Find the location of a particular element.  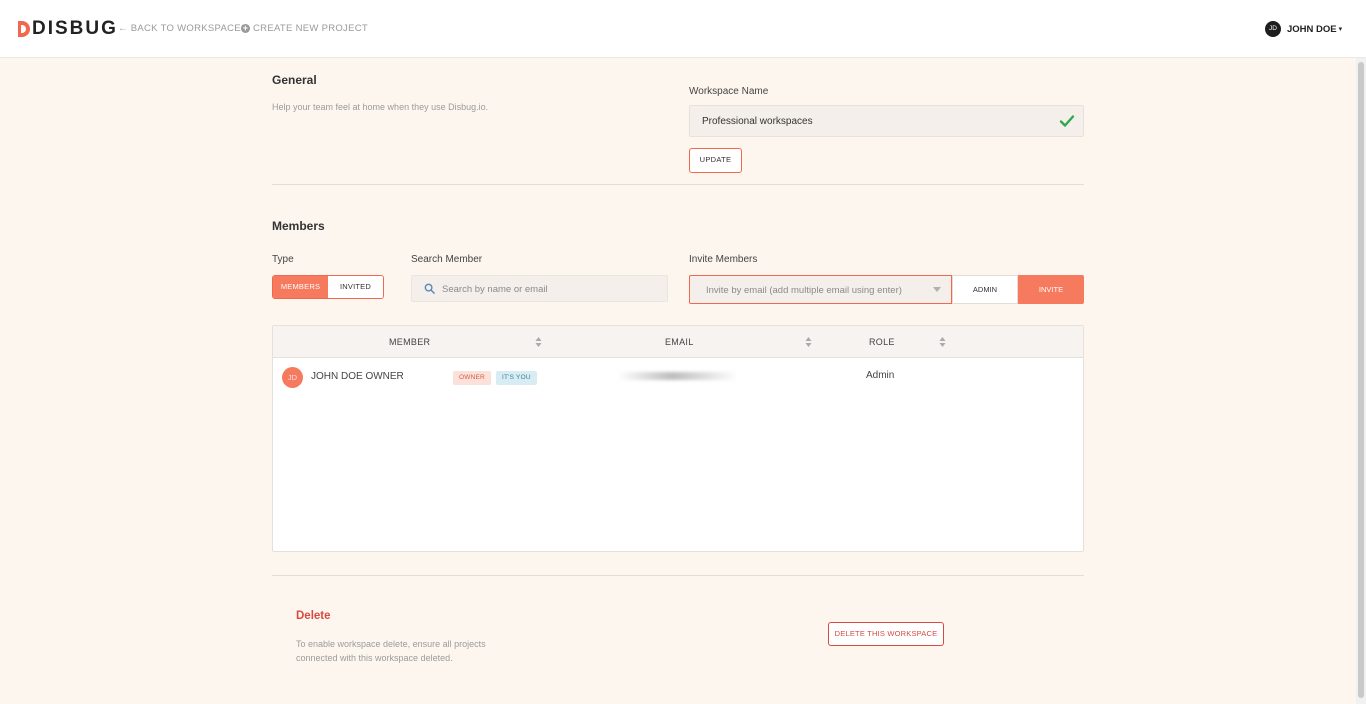

delete-description-line-2: connected with this workspace deleted. is located at coordinates (374, 658).